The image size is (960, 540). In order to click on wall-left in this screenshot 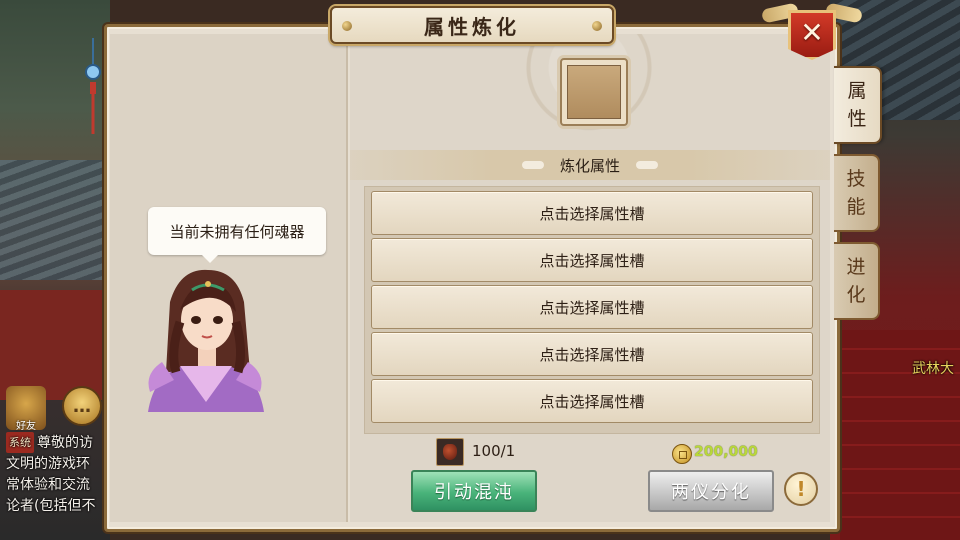, I will do `click(55, 345)`.